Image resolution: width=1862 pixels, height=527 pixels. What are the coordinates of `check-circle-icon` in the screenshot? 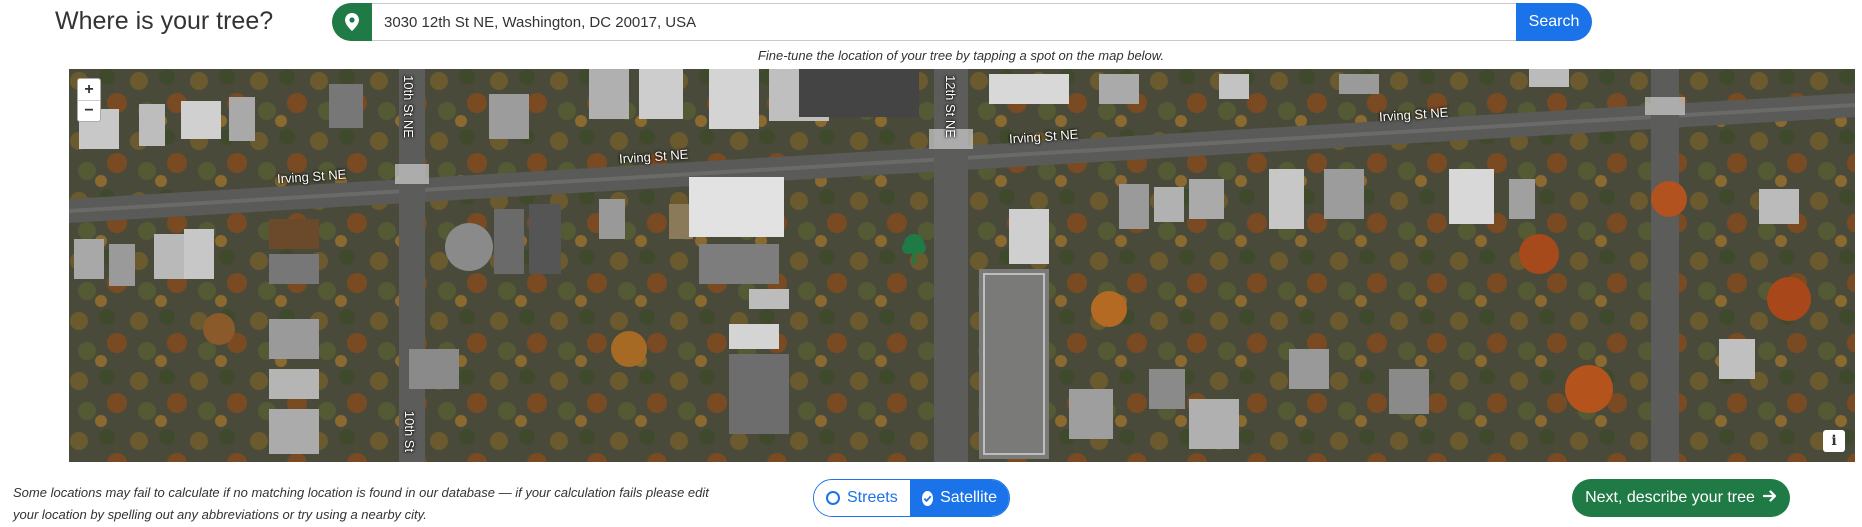 It's located at (928, 498).